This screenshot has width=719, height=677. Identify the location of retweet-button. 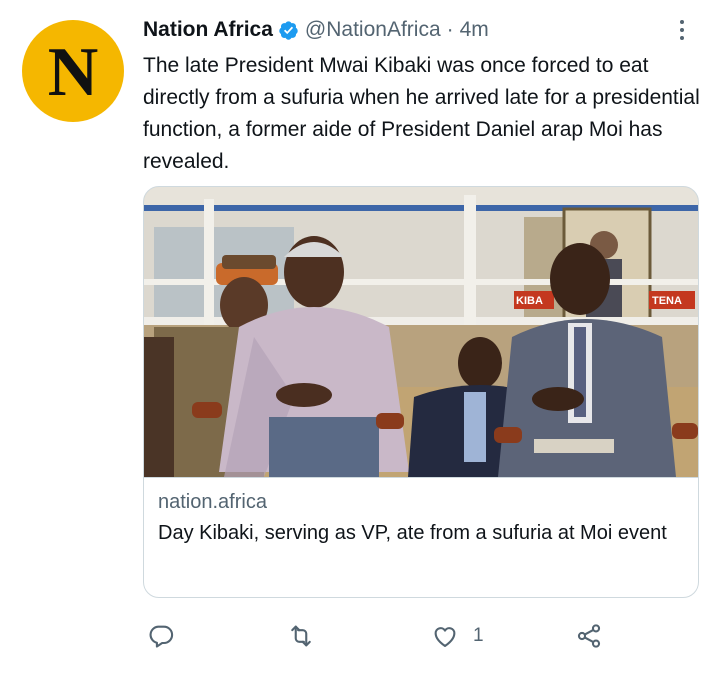
(301, 636).